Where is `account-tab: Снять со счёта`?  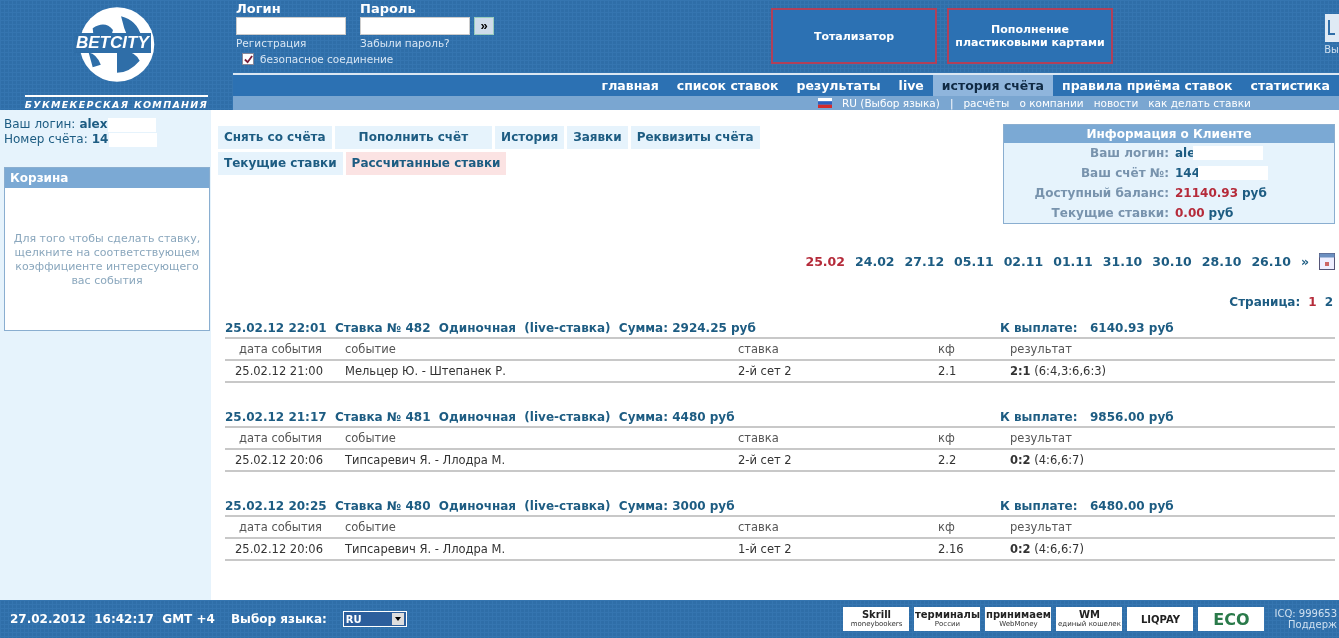
account-tab: Снять со счёта is located at coordinates (275, 137).